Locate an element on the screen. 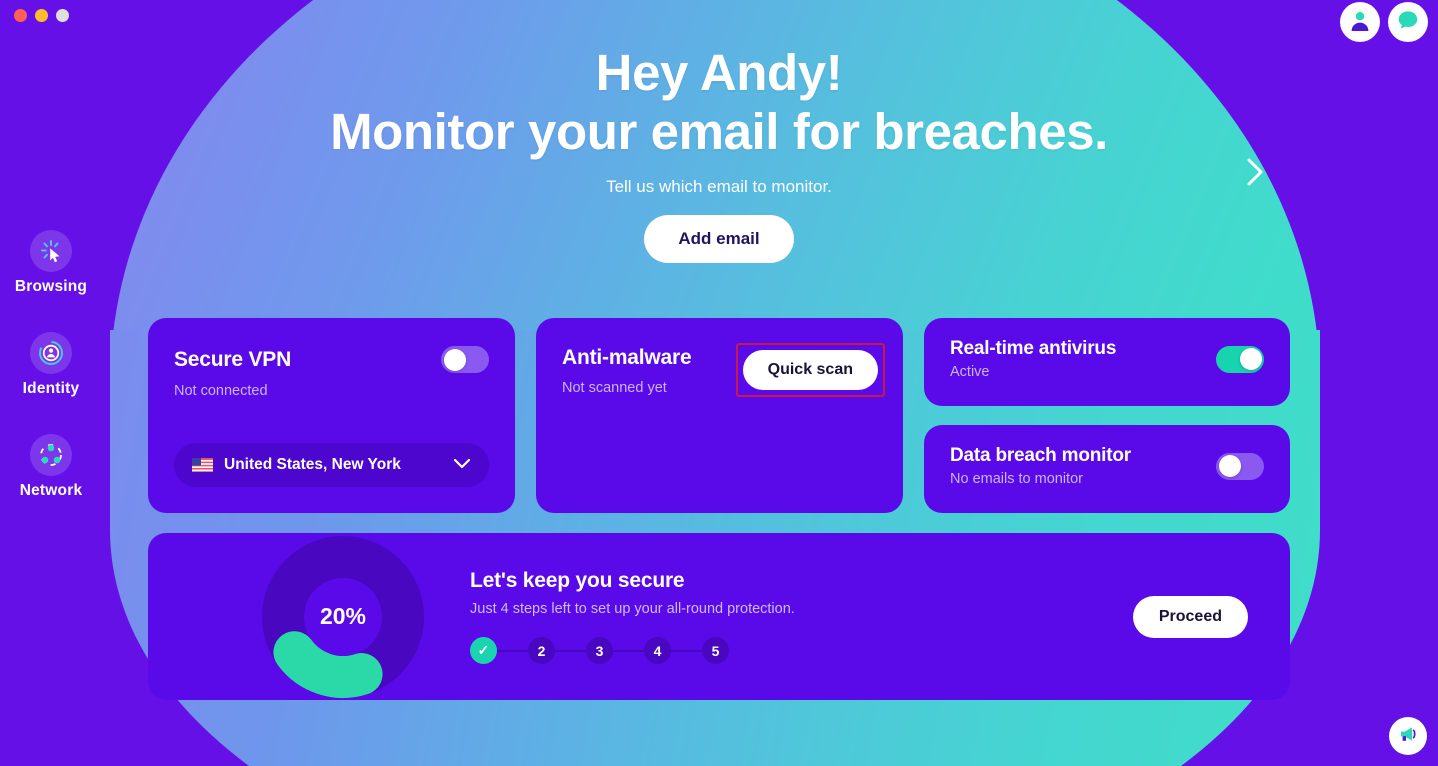 The image size is (1438, 766). card-title: Real-time antivirus is located at coordinates (1033, 348).